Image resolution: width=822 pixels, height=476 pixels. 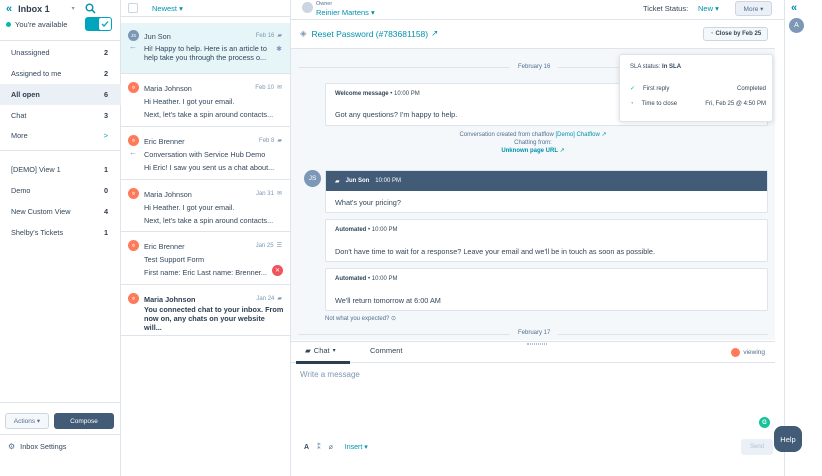 I want to click on actions-button: Actions ▾, so click(x=27, y=421).